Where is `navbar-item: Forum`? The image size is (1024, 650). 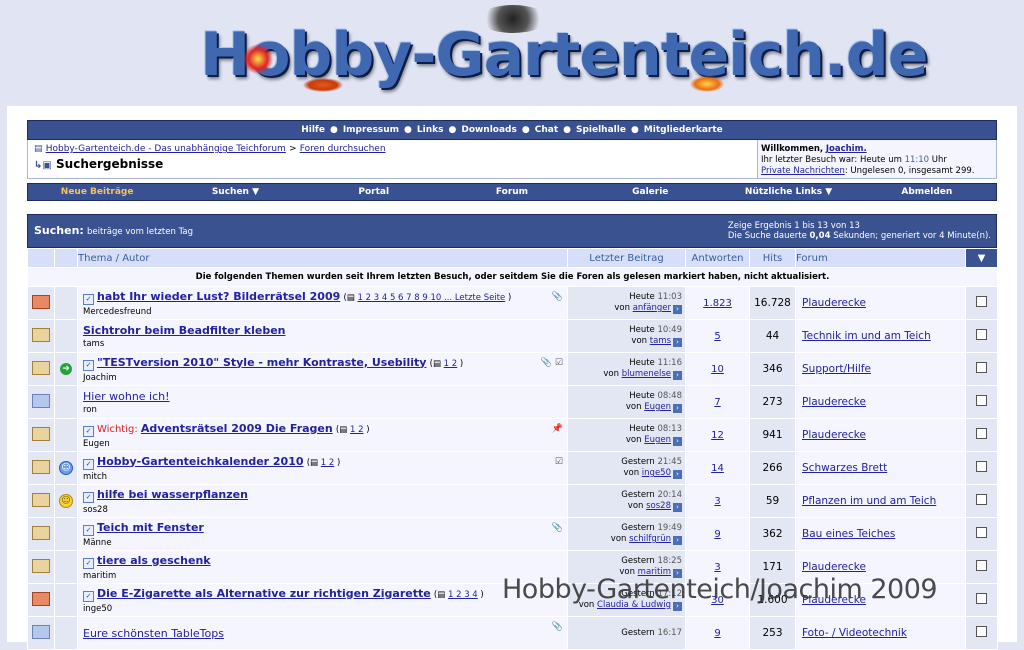 navbar-item: Forum is located at coordinates (512, 192).